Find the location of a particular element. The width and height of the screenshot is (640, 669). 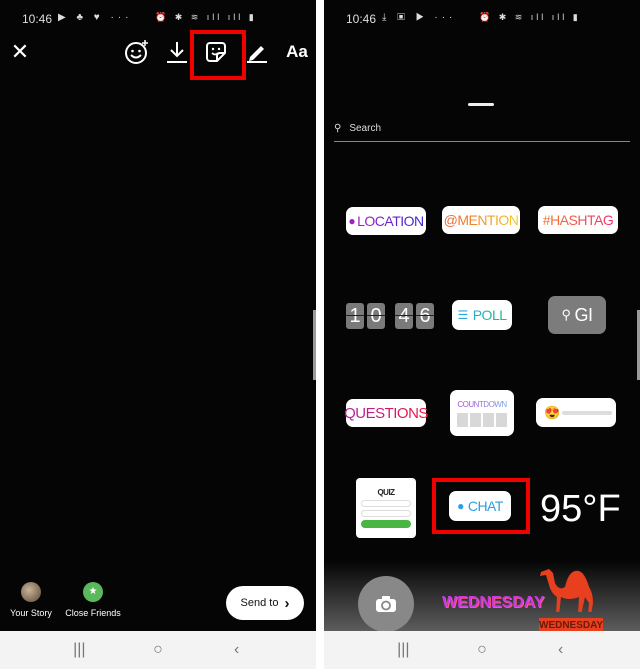

questions-sticker: QUESTIONS is located at coordinates (386, 413).